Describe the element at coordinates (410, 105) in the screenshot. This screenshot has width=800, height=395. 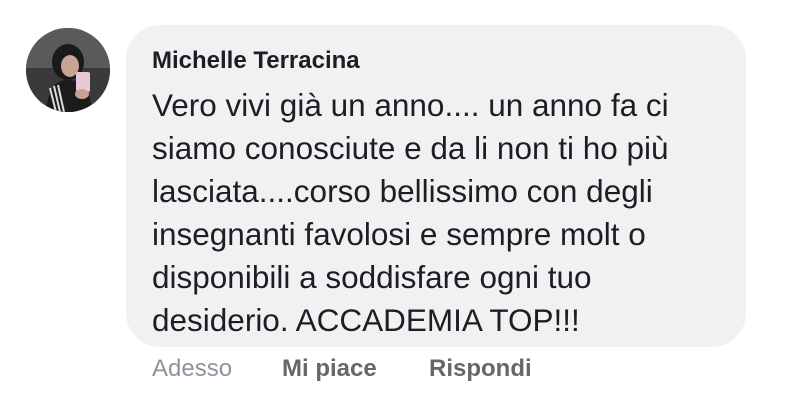
I see `comment-text-line: Vero vivi già un anno.... un anno fa ci` at that location.